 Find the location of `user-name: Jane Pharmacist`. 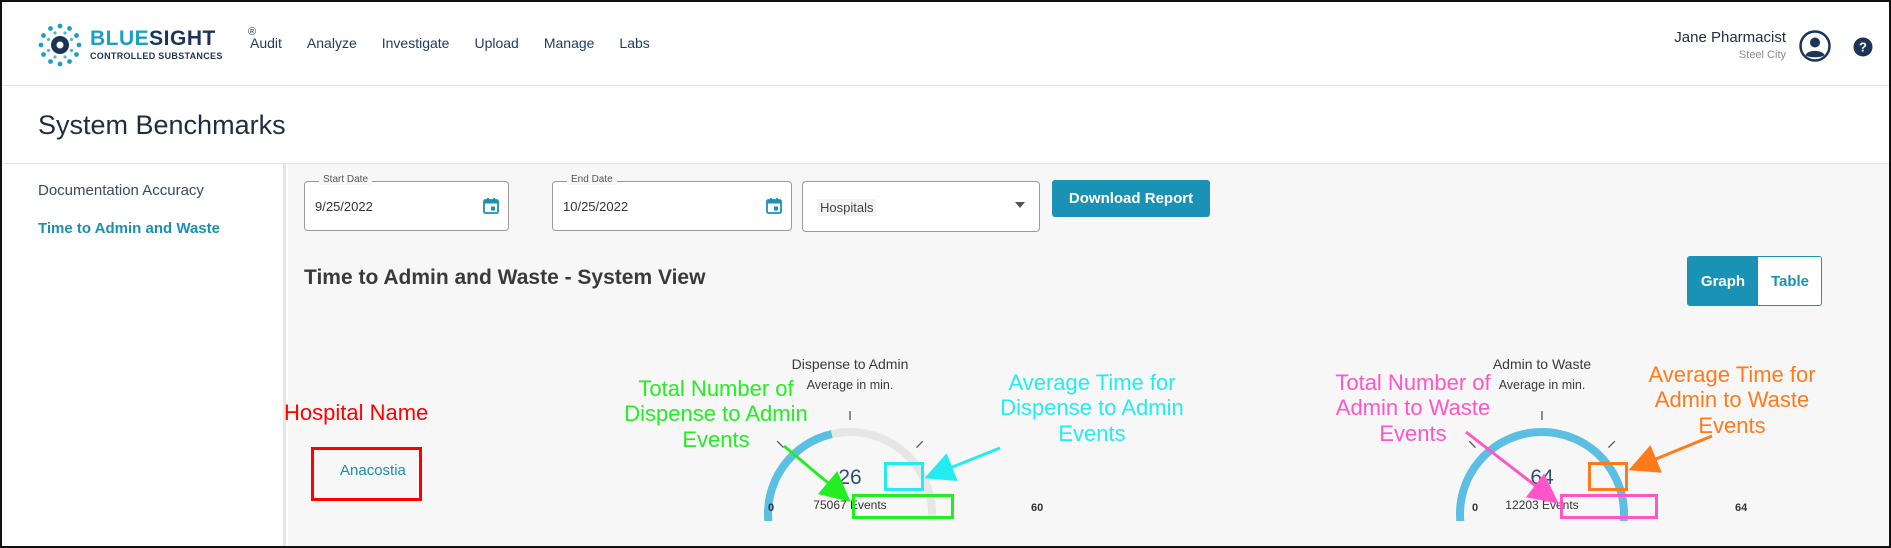

user-name: Jane Pharmacist is located at coordinates (1730, 37).